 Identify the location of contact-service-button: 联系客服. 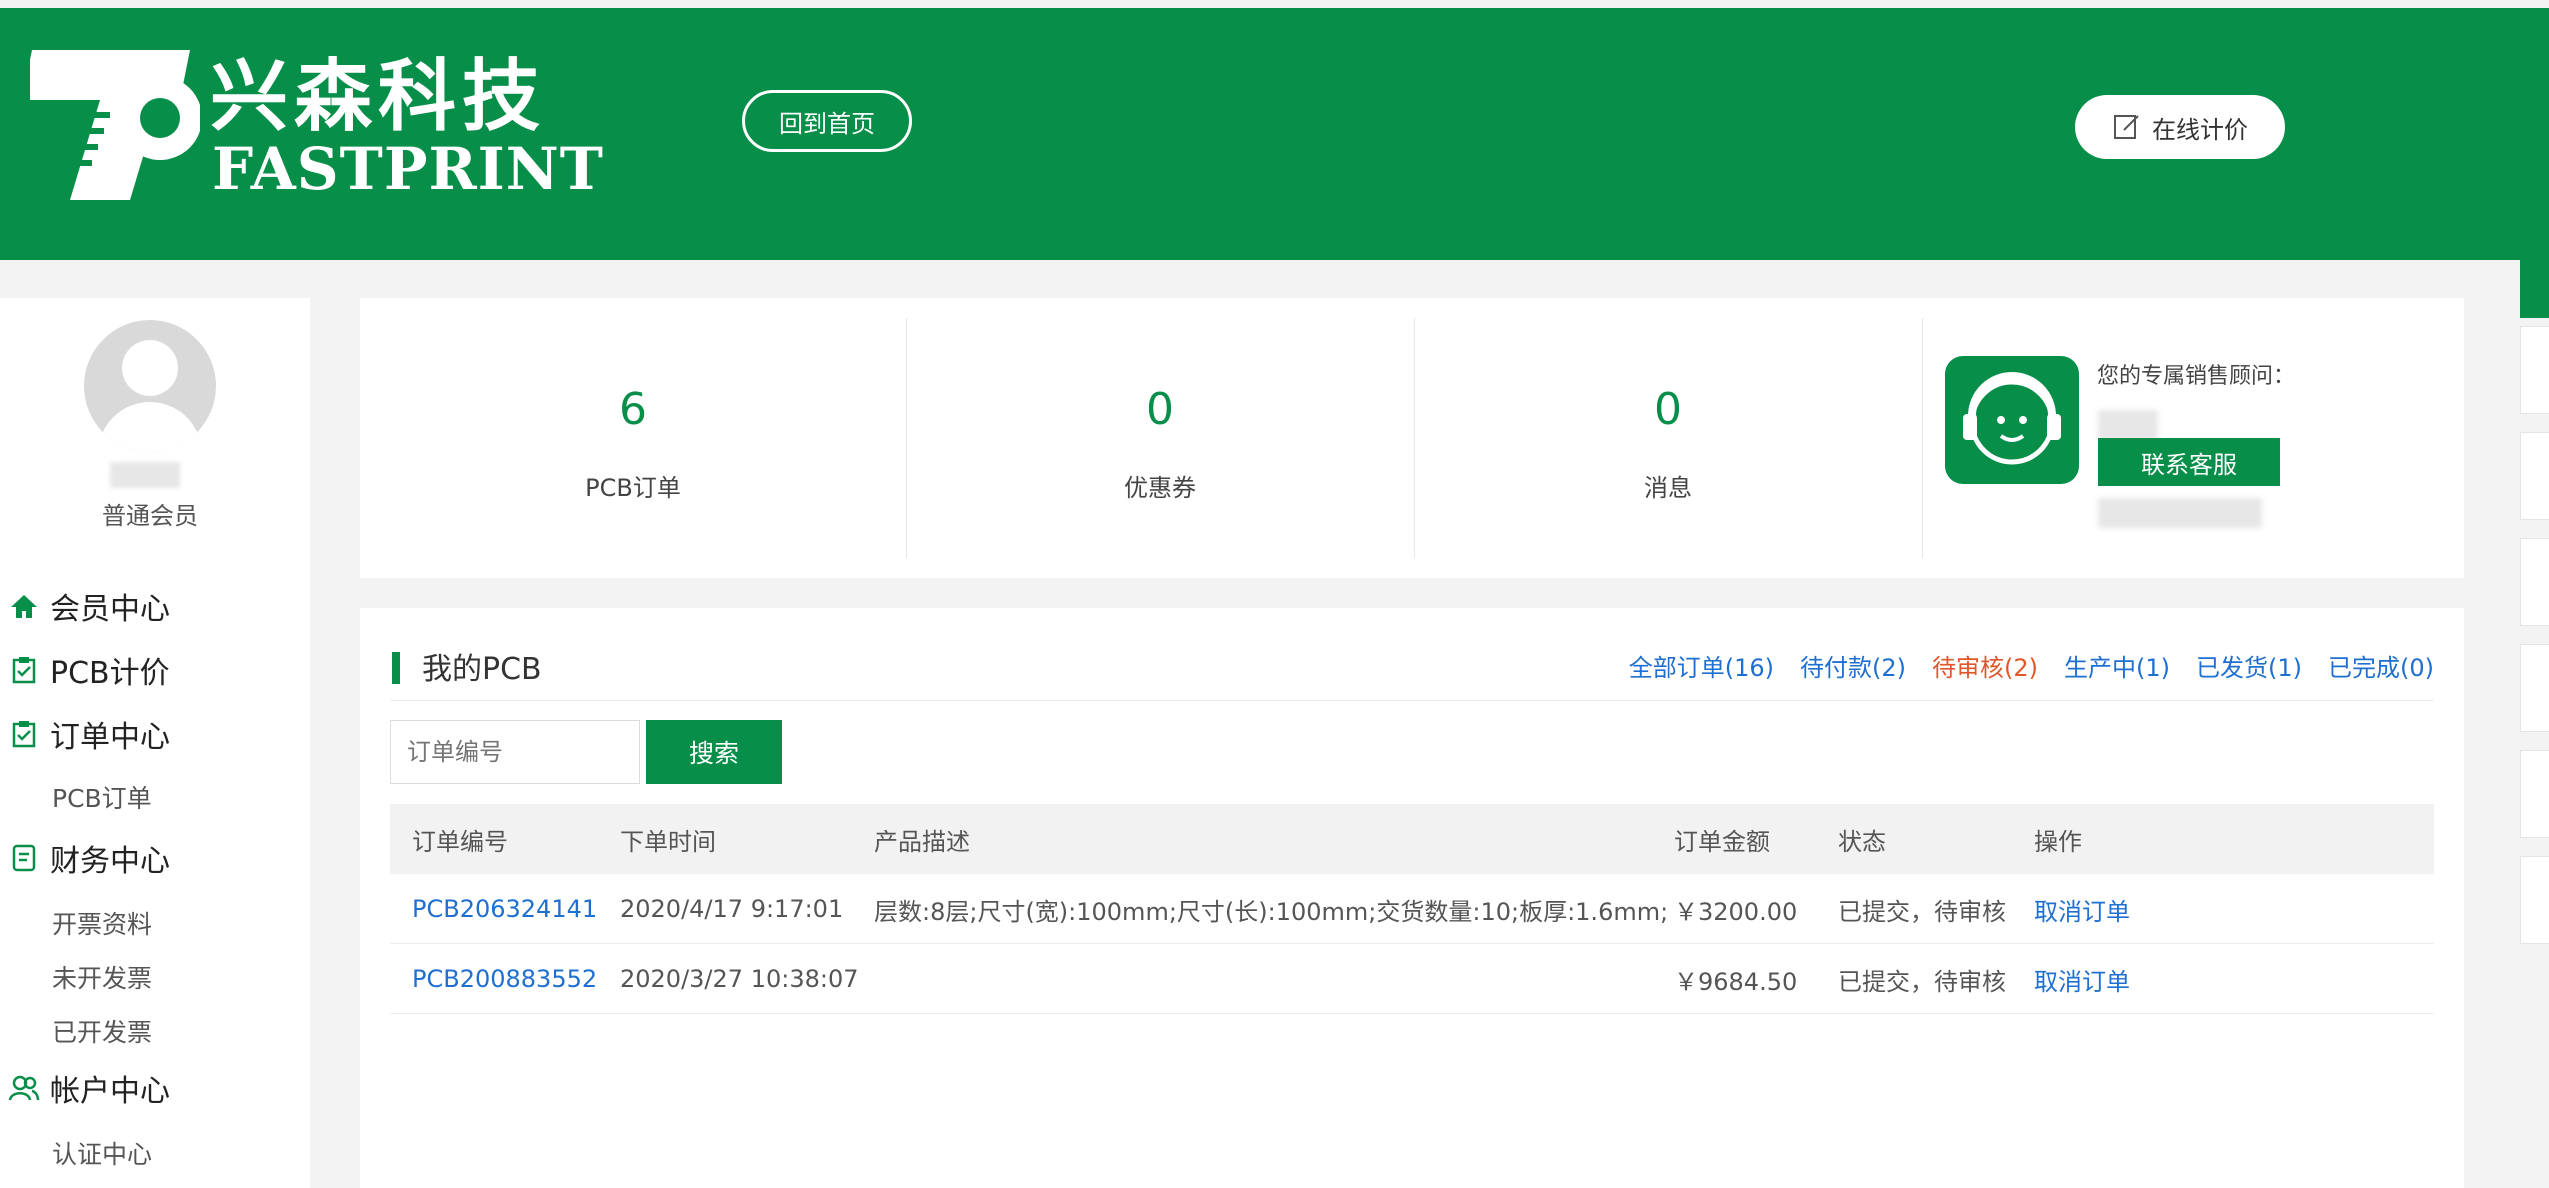
(2189, 462).